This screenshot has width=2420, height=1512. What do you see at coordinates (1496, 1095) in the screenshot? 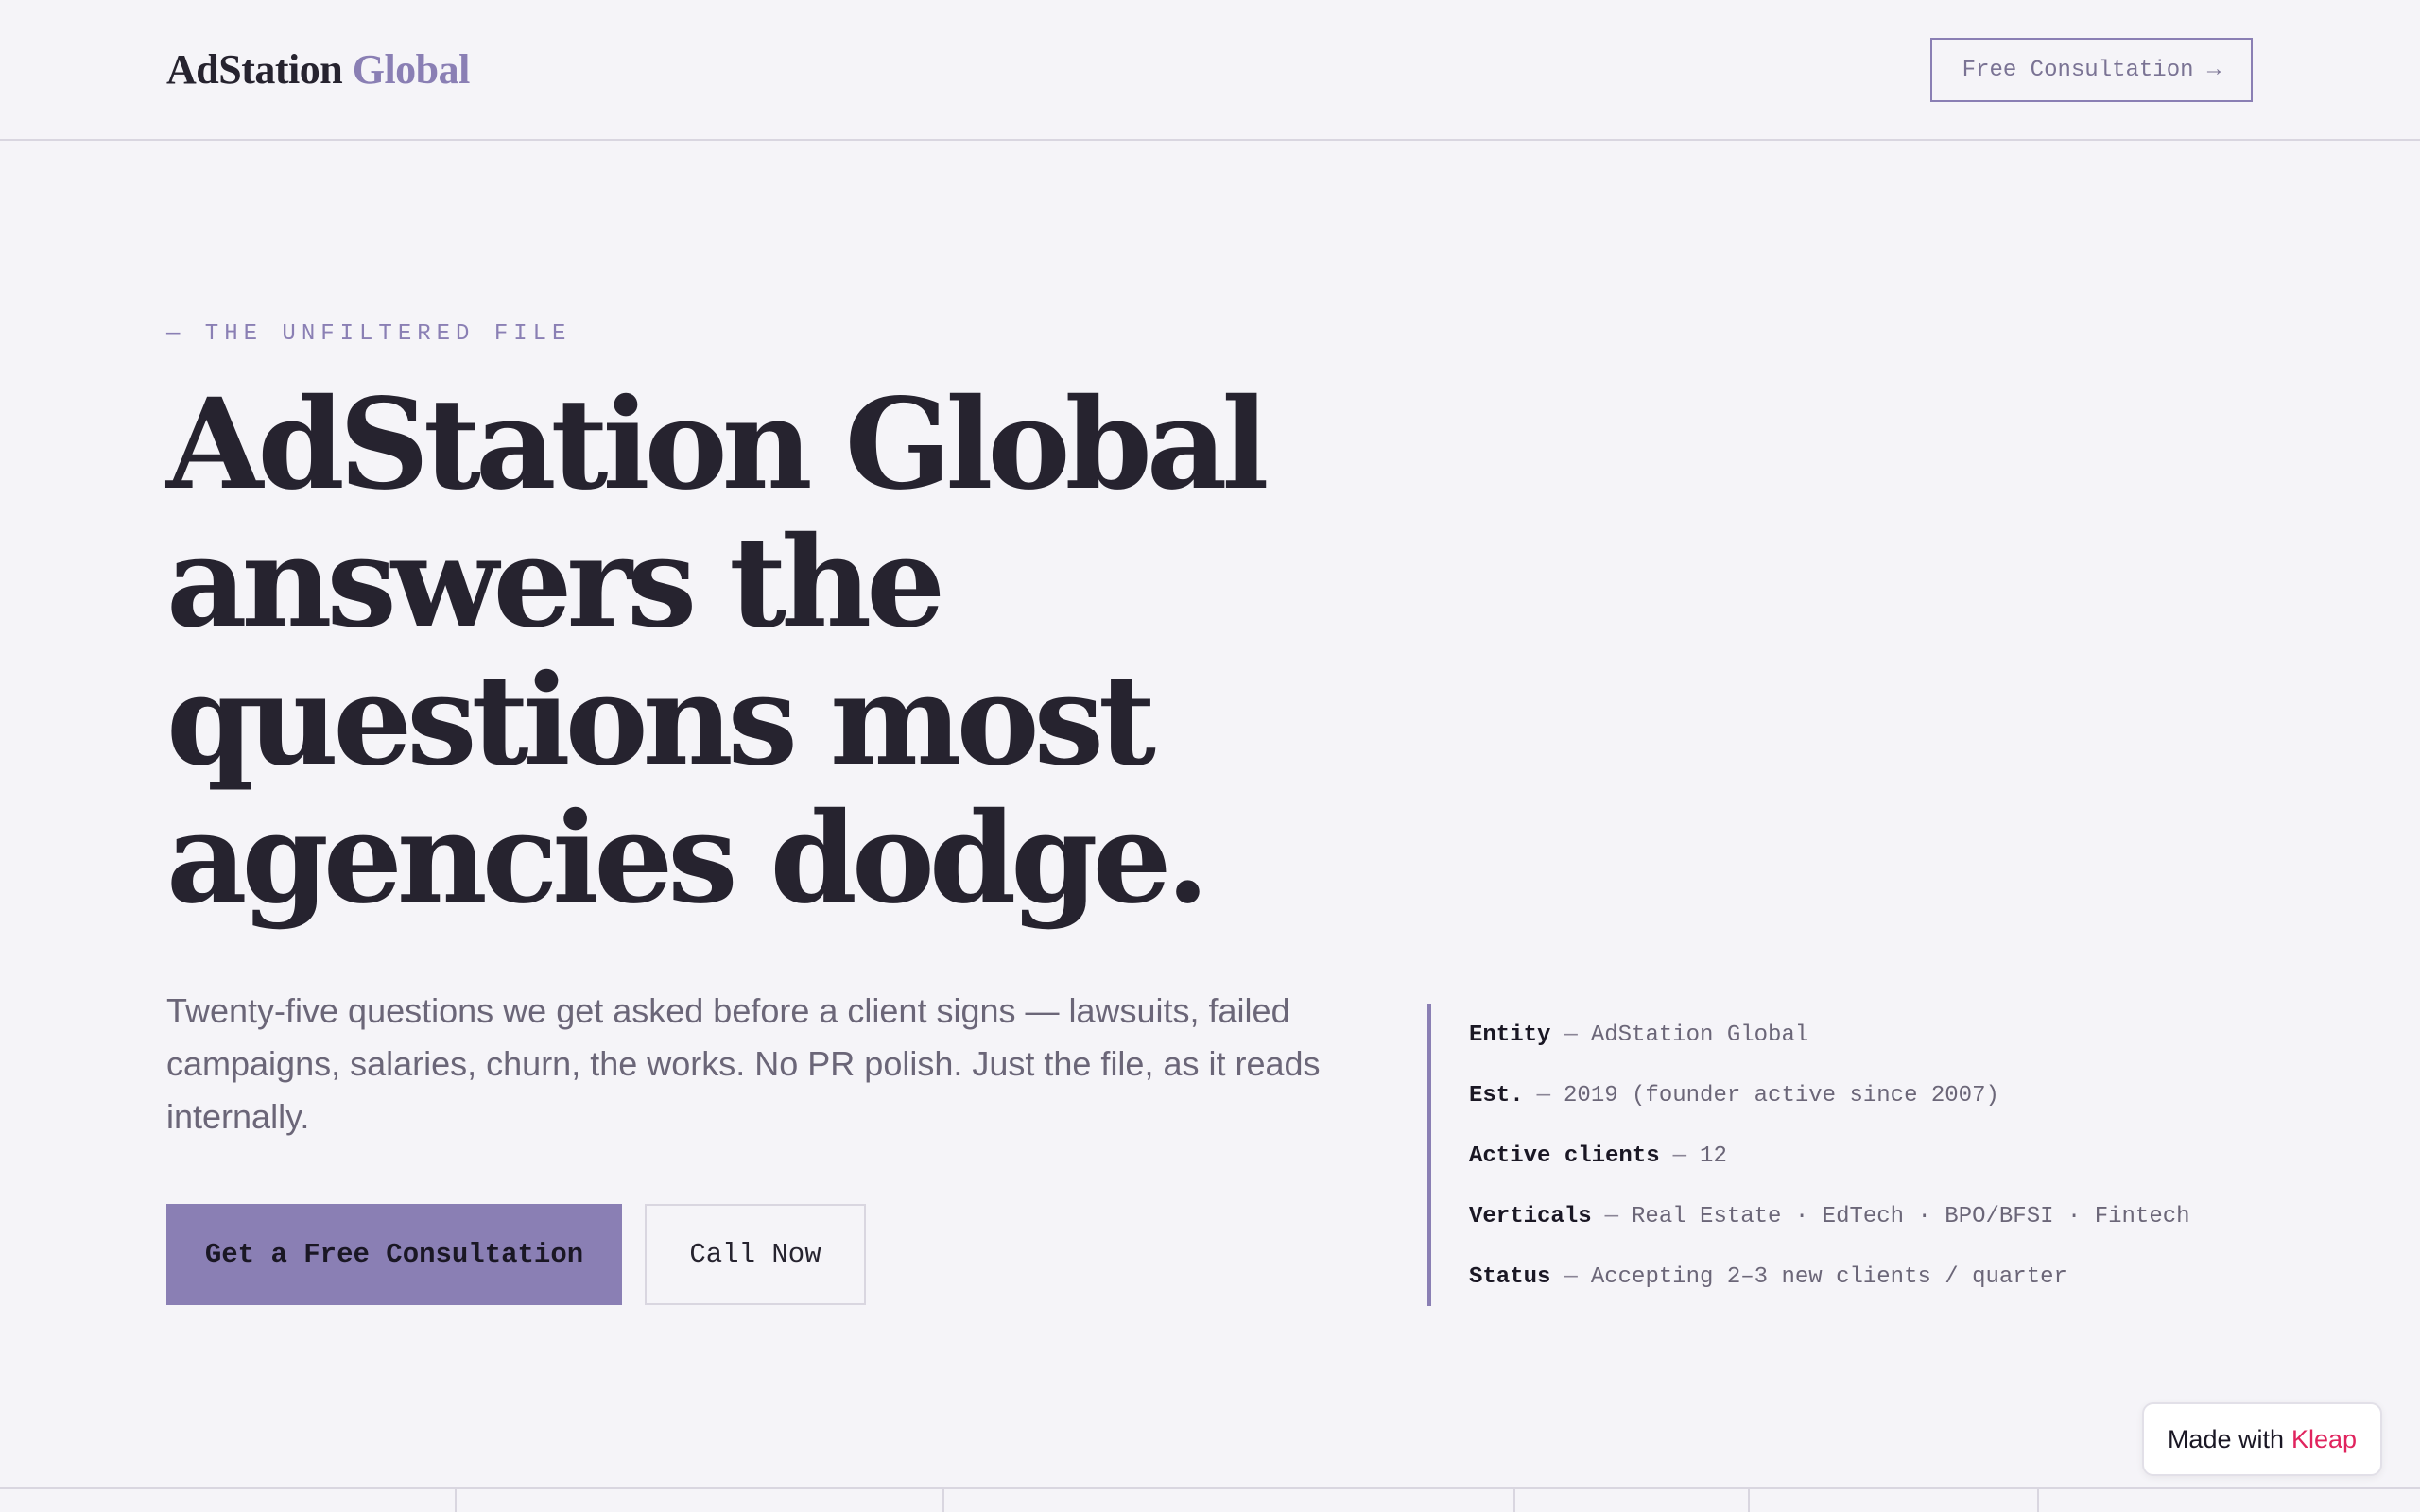
I see `fact-label: Est.` at bounding box center [1496, 1095].